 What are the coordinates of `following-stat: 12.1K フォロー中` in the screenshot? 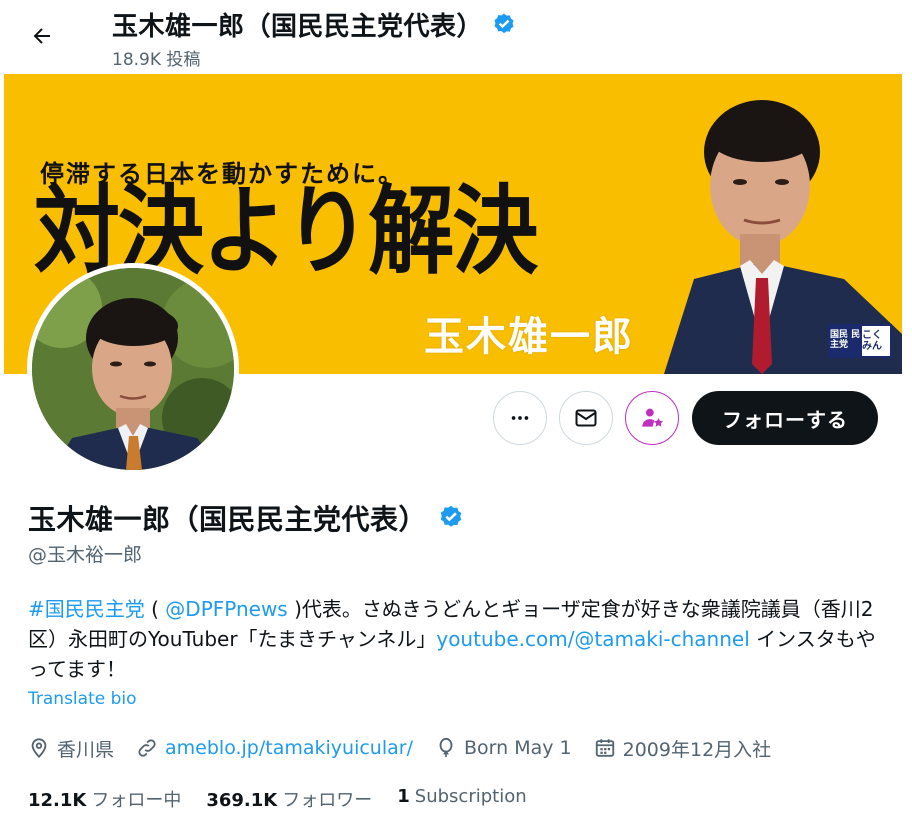 It's located at (104, 799).